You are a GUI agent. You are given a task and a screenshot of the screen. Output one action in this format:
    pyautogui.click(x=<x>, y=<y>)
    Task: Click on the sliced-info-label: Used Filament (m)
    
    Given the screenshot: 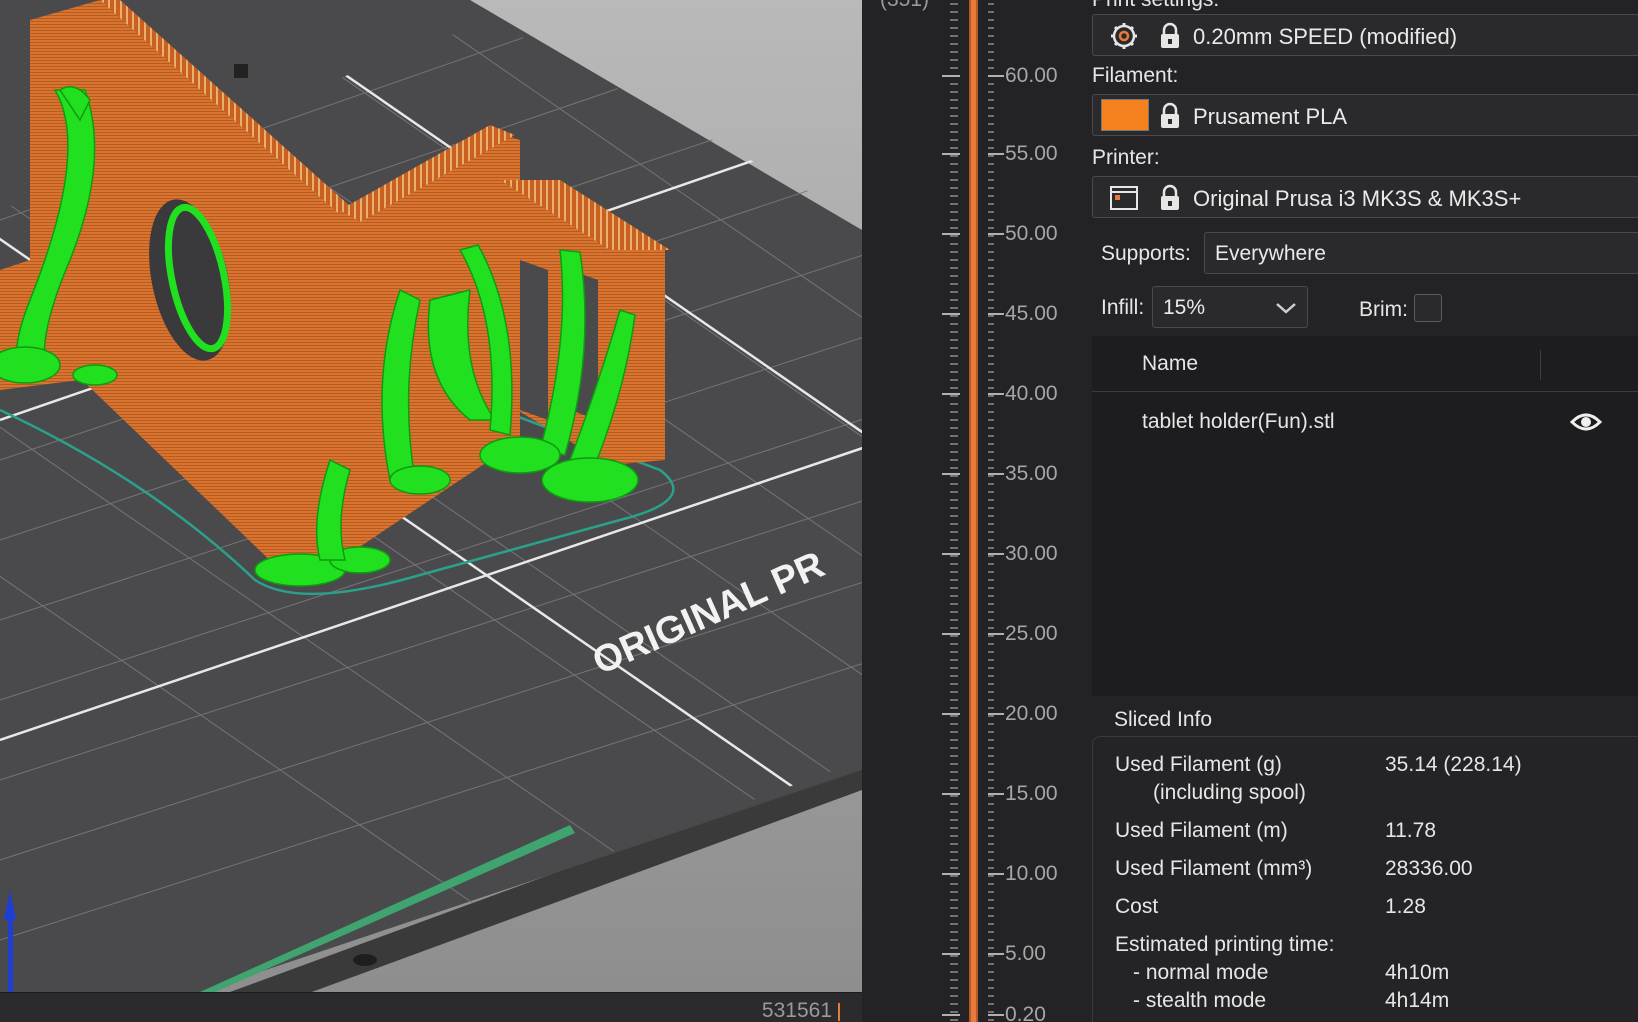 What is the action you would take?
    pyautogui.click(x=1201, y=830)
    